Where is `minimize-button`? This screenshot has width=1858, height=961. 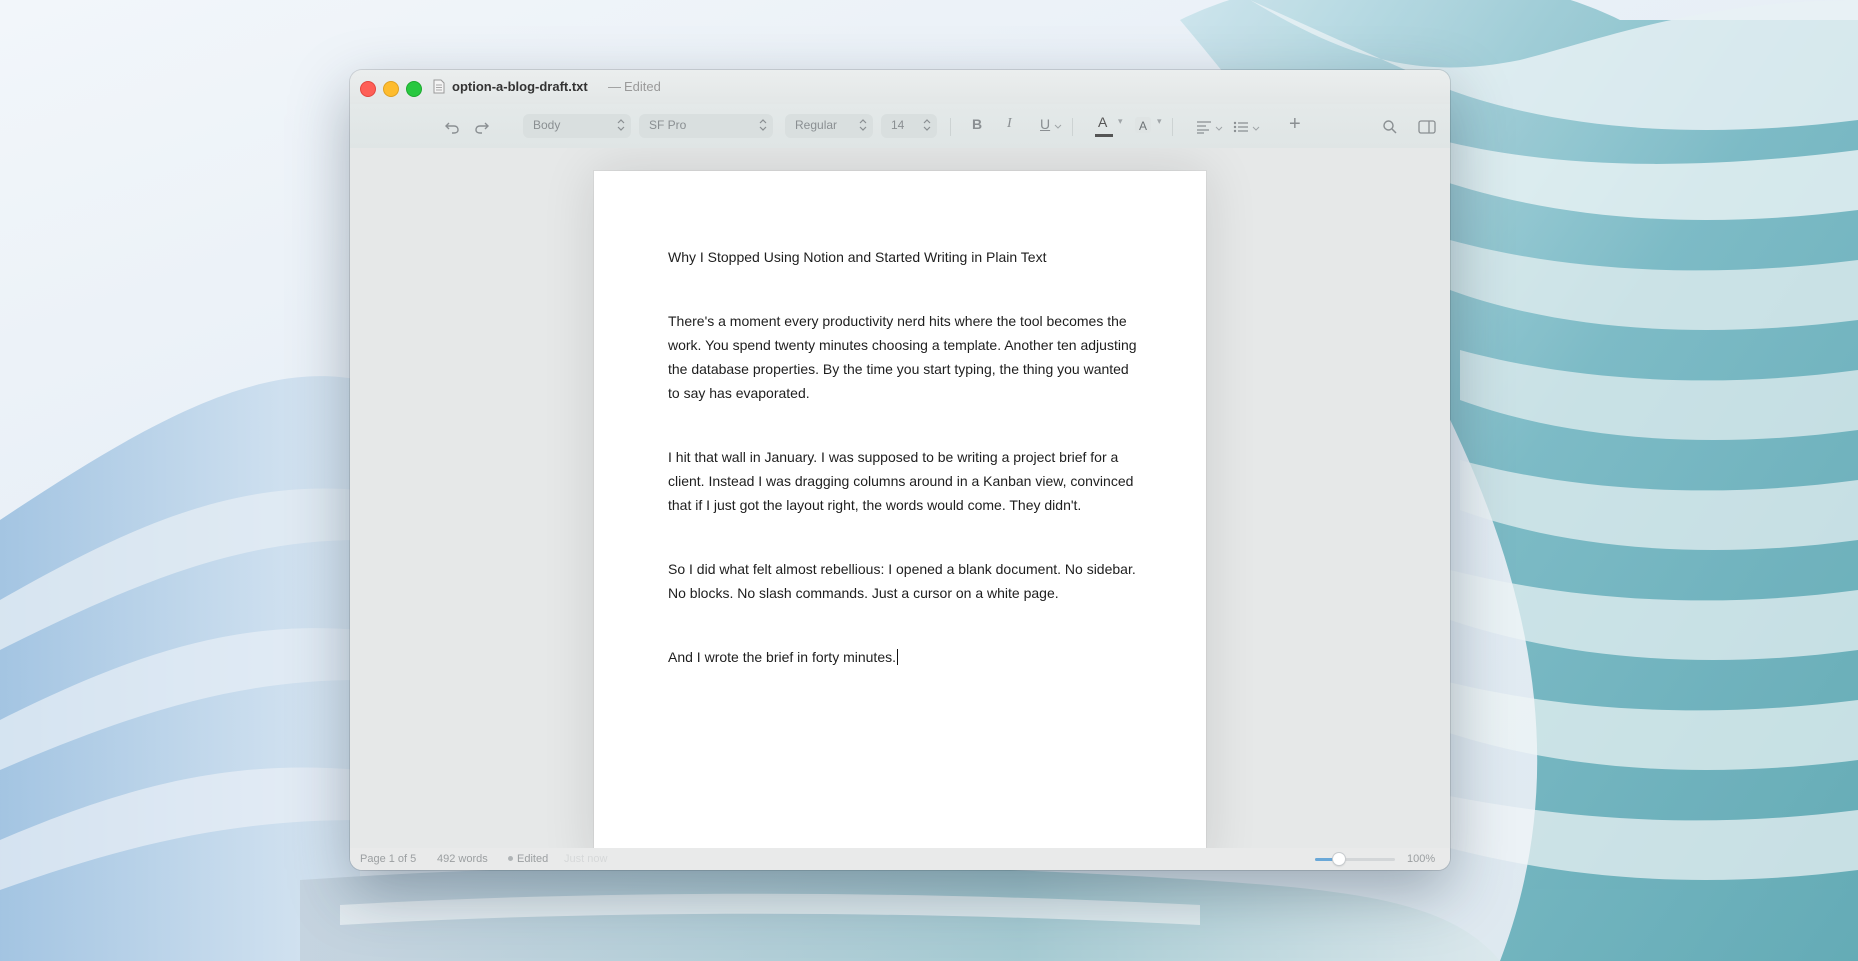 minimize-button is located at coordinates (391, 89).